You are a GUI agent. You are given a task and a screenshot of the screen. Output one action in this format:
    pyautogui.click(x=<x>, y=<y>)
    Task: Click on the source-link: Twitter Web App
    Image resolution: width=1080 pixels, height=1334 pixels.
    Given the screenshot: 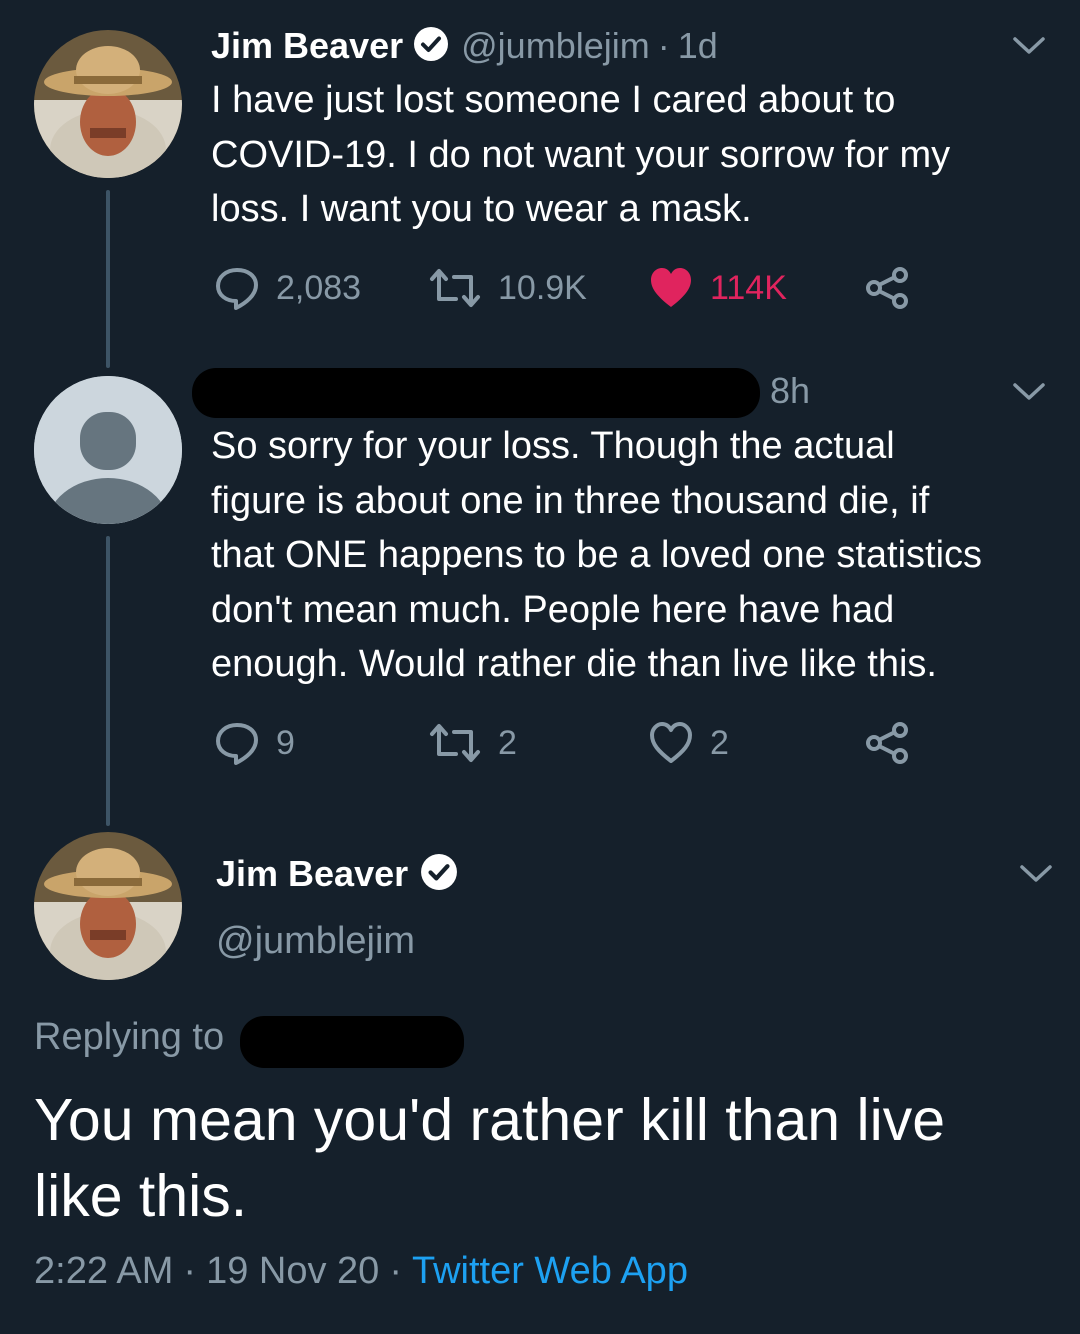 What is the action you would take?
    pyautogui.click(x=550, y=1271)
    